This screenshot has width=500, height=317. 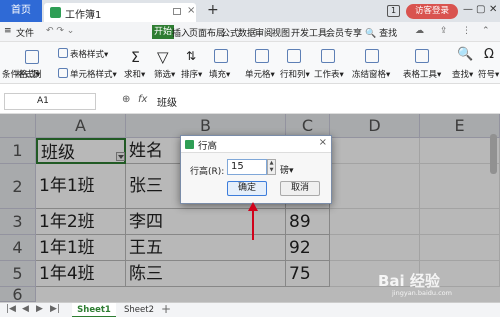 What do you see at coordinates (247, 32) in the screenshot?
I see `menu-data: 数据` at bounding box center [247, 32].